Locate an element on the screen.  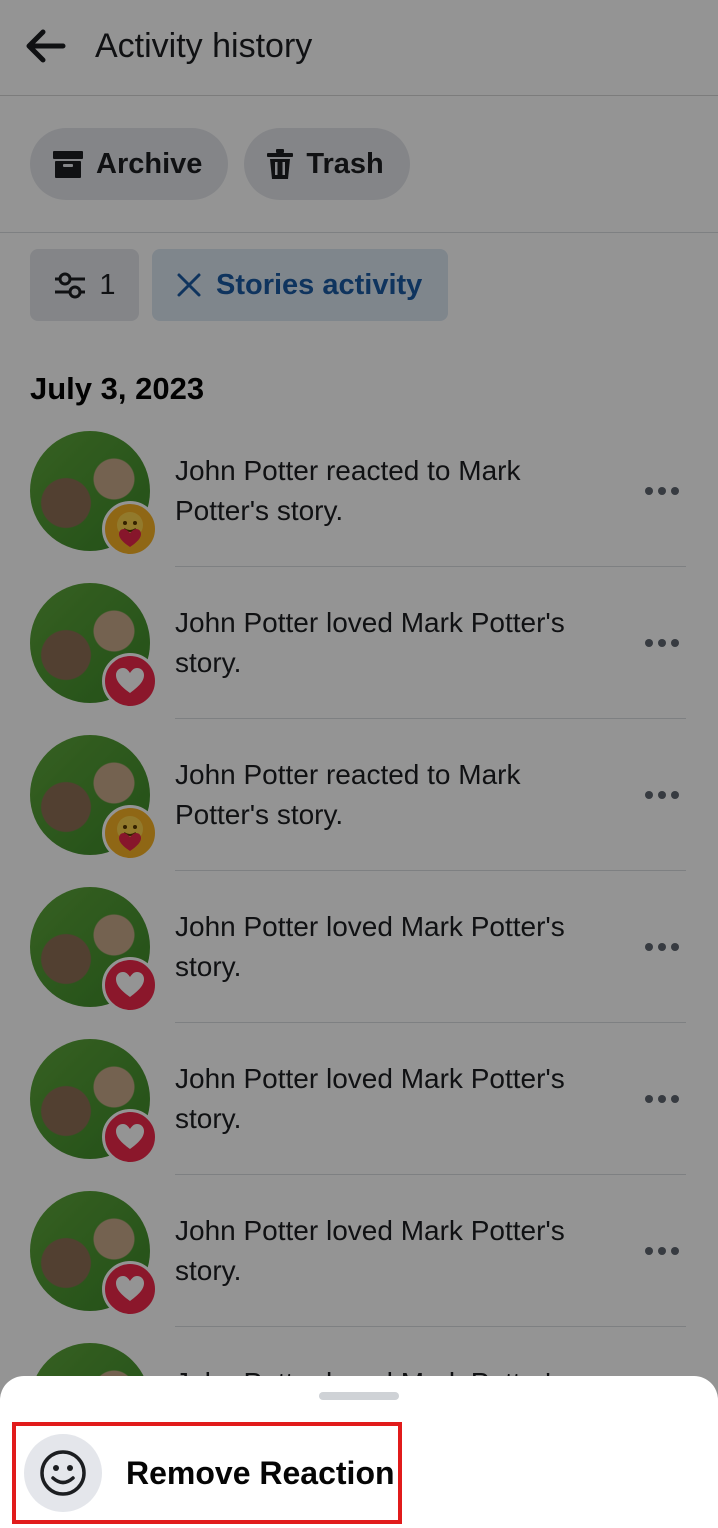
smile-icon-container is located at coordinates (63, 1473).